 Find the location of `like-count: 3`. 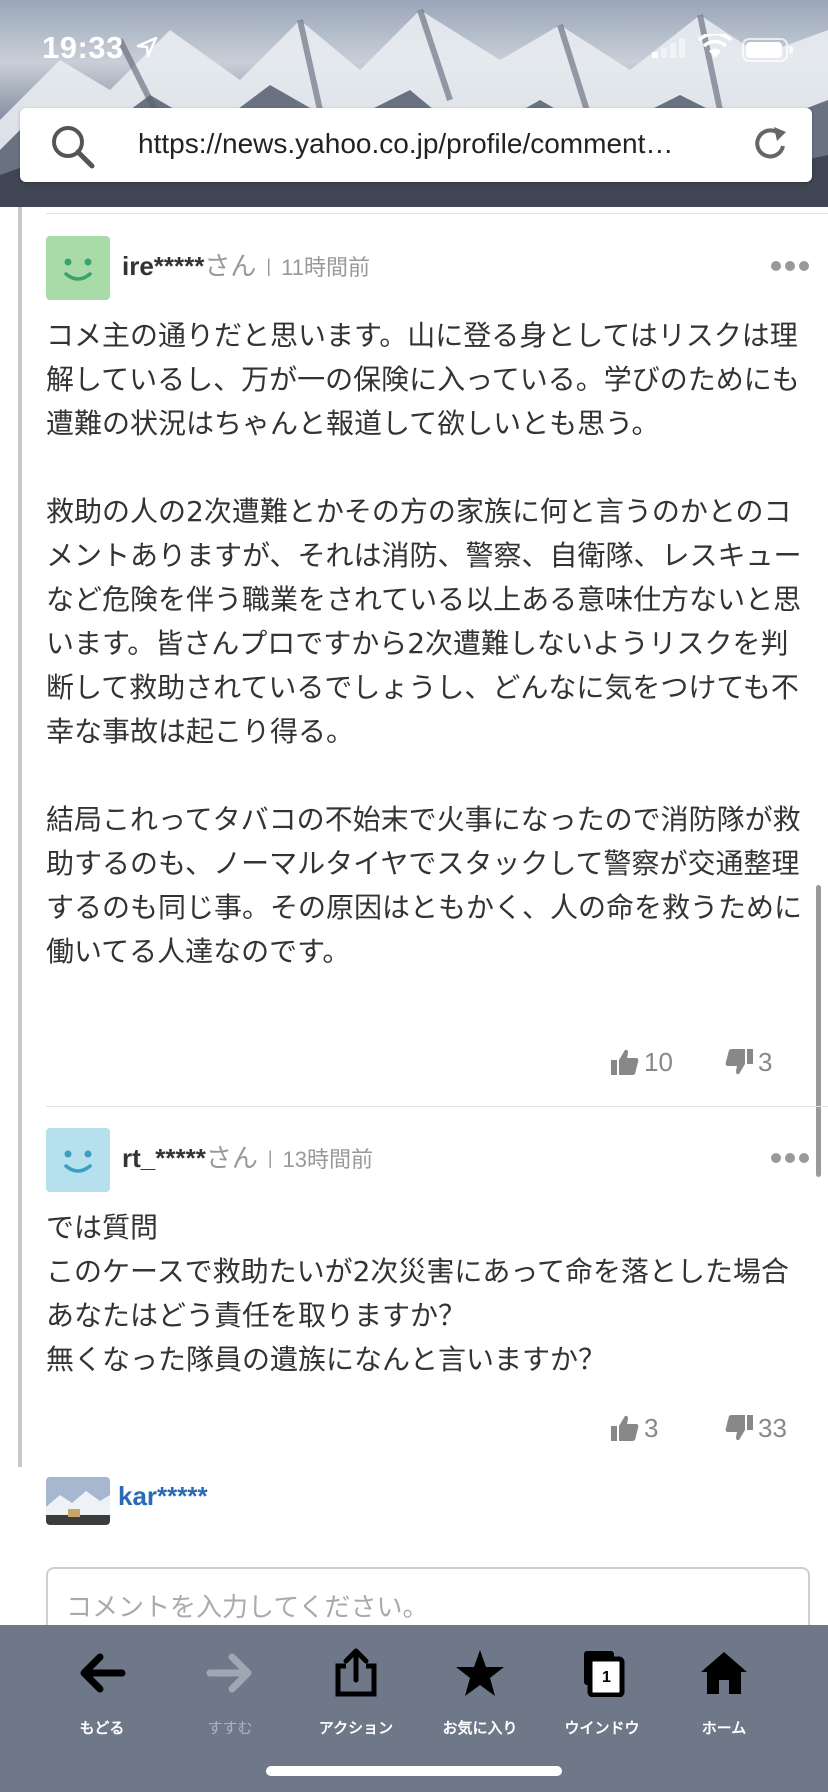

like-count: 3 is located at coordinates (651, 1427).